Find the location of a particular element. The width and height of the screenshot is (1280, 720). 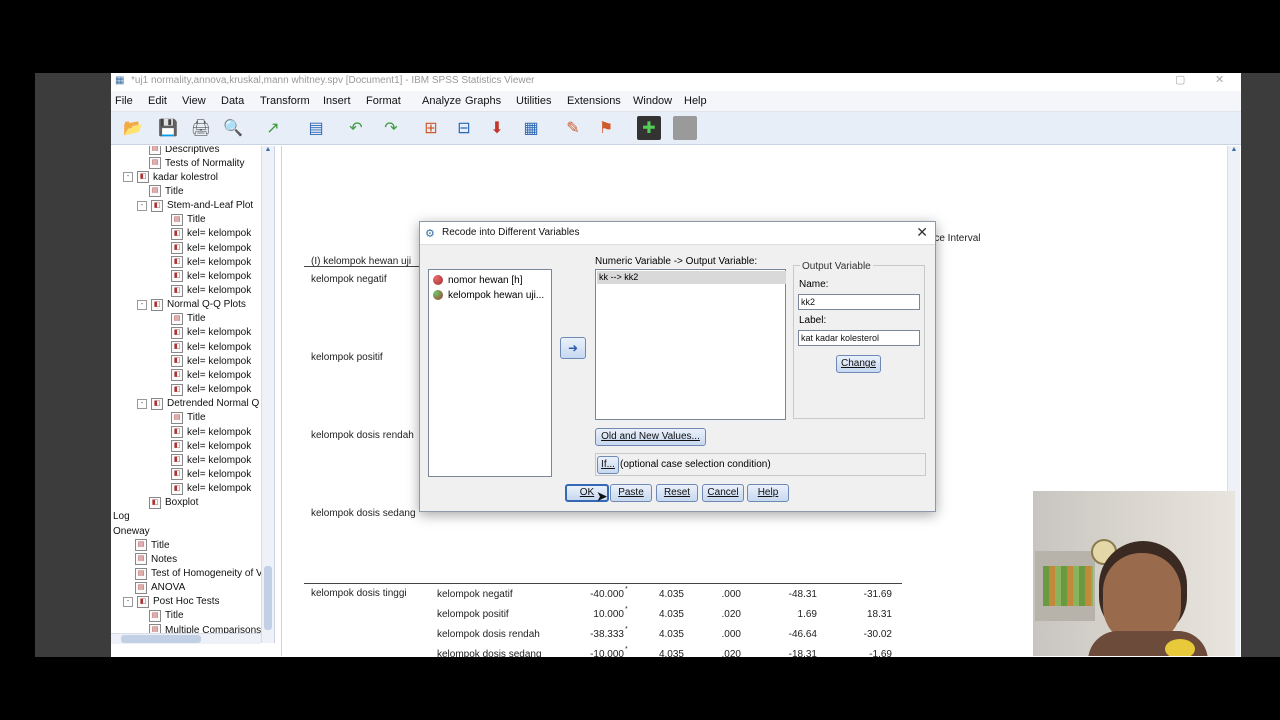

outline-item: Oneway is located at coordinates (131, 531).